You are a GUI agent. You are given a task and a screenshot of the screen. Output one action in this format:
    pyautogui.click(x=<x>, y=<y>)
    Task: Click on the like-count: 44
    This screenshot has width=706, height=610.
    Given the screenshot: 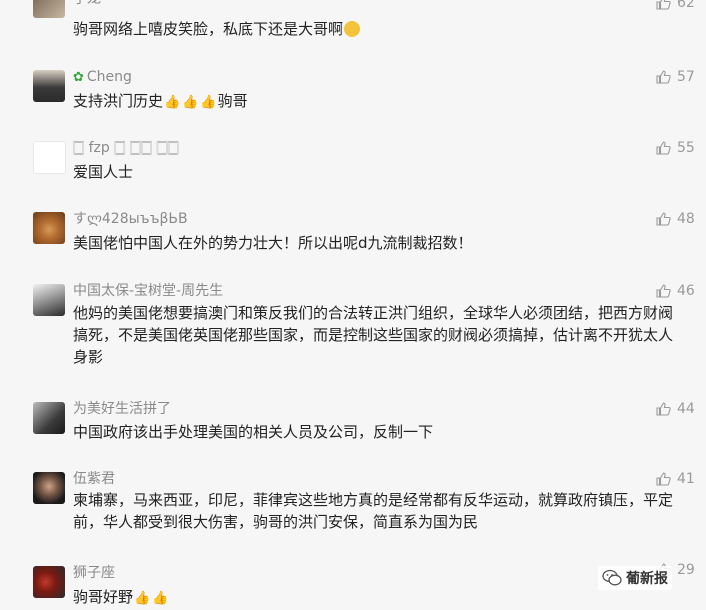 What is the action you would take?
    pyautogui.click(x=686, y=409)
    